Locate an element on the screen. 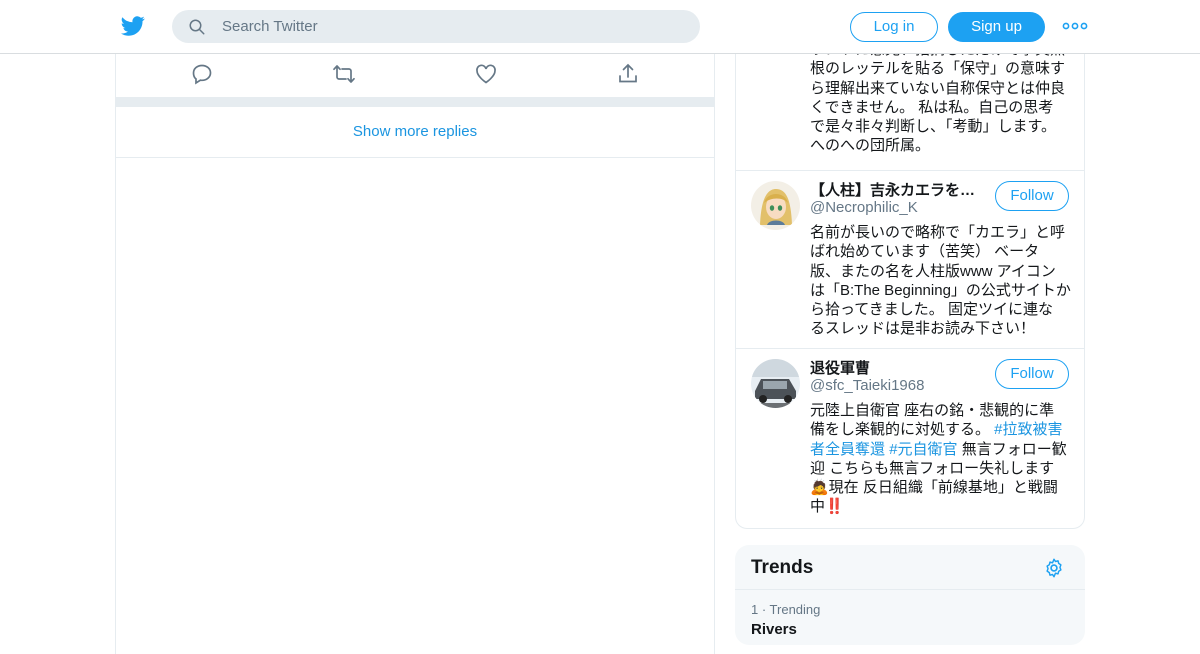 This screenshot has width=1200, height=654. trends-title: Trends is located at coordinates (782, 567).